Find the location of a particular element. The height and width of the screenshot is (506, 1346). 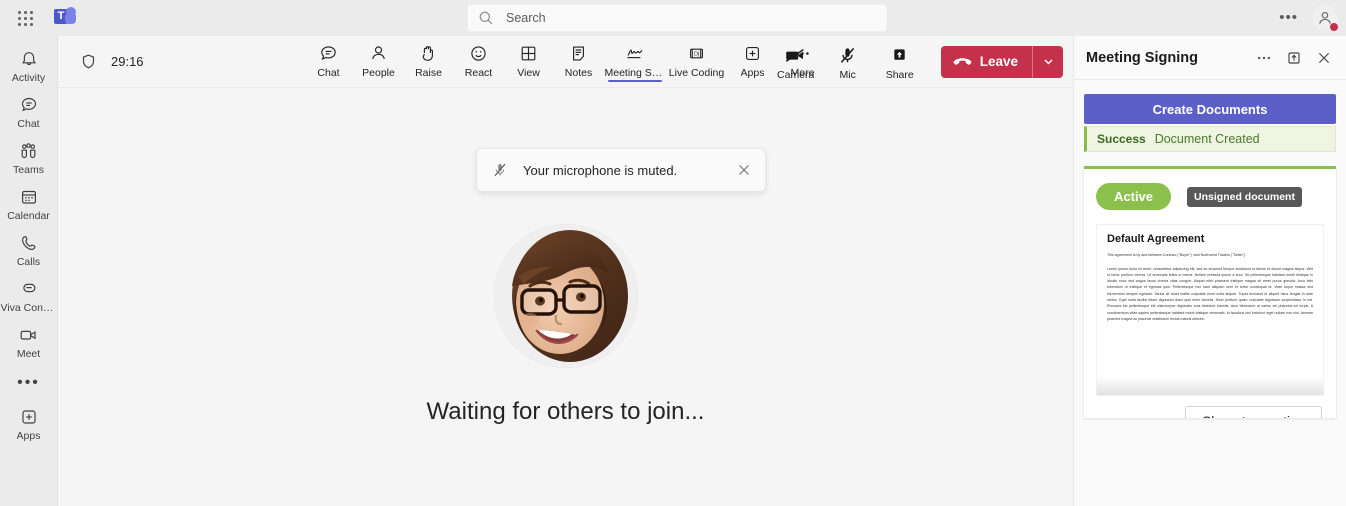

leave-main: Leave is located at coordinates (987, 61).